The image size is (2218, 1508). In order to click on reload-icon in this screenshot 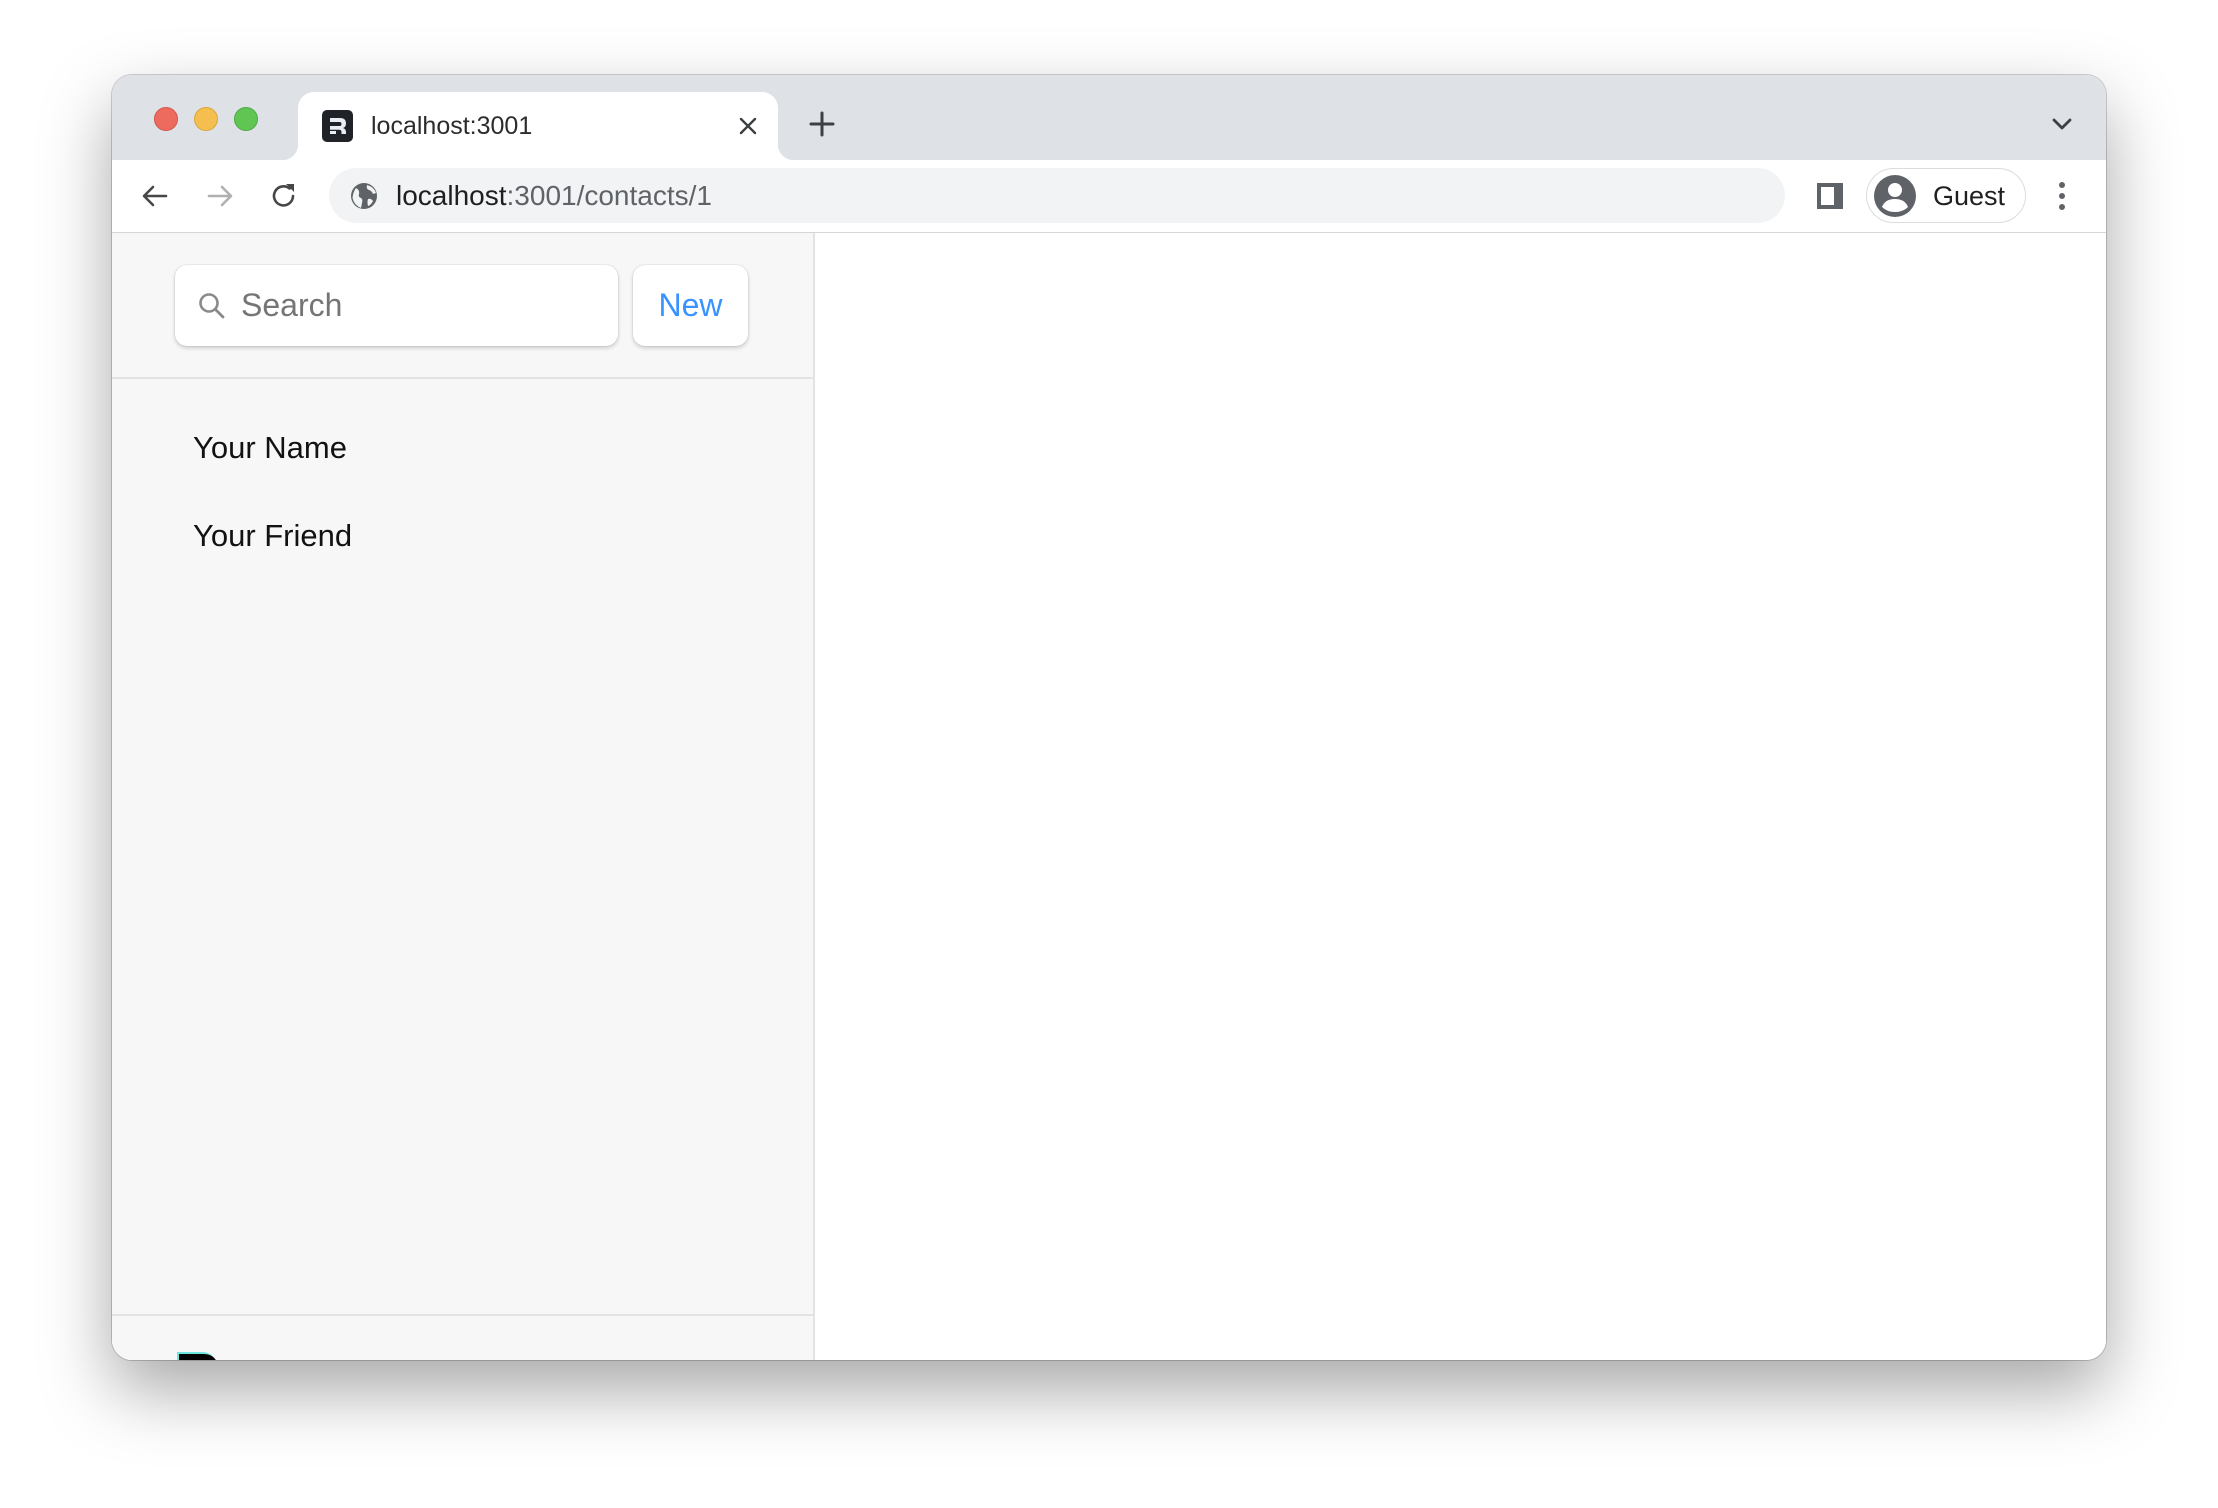, I will do `click(284, 196)`.